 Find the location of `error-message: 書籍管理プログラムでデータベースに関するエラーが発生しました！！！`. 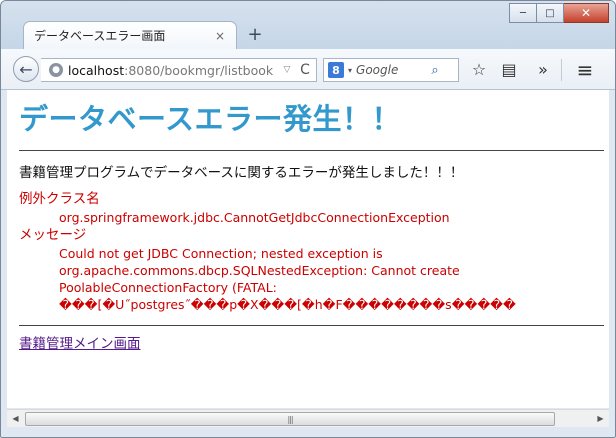

error-message: 書籍管理プログラムでデータベースに関するエラーが発生しました！！！ is located at coordinates (241, 173).